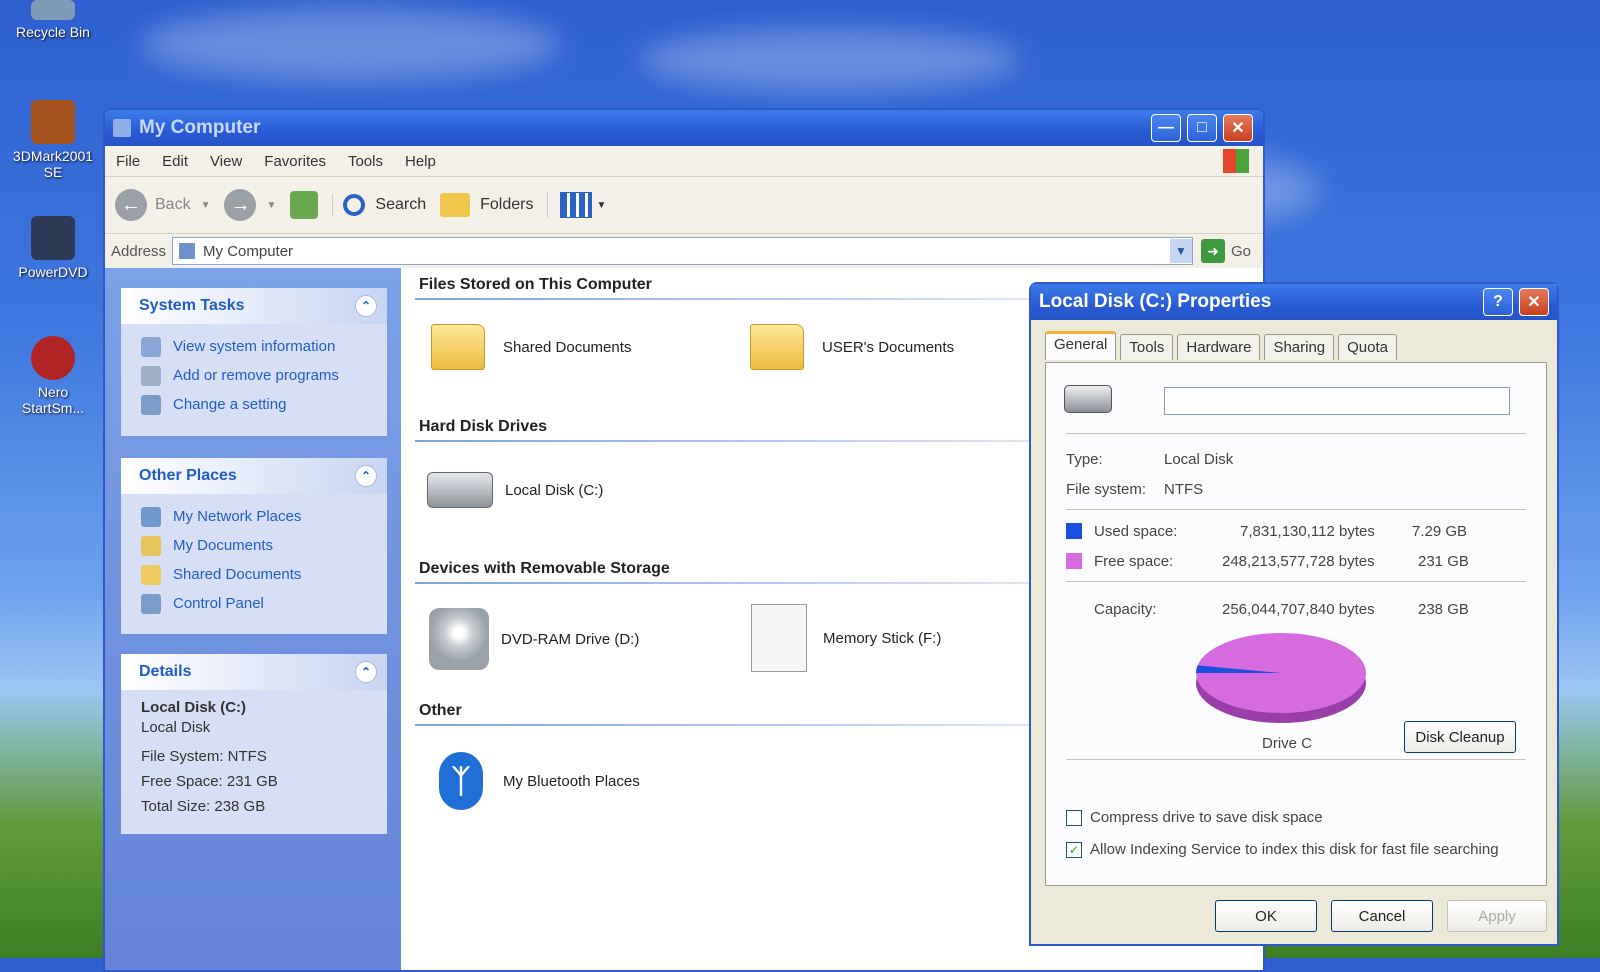  I want to click on desktop-icon-powerdvd: PowerDVD, so click(53, 248).